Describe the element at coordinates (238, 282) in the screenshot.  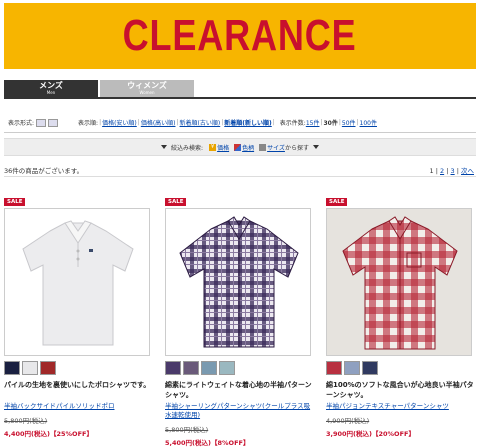
I see `product-image-purple-check-shirt` at that location.